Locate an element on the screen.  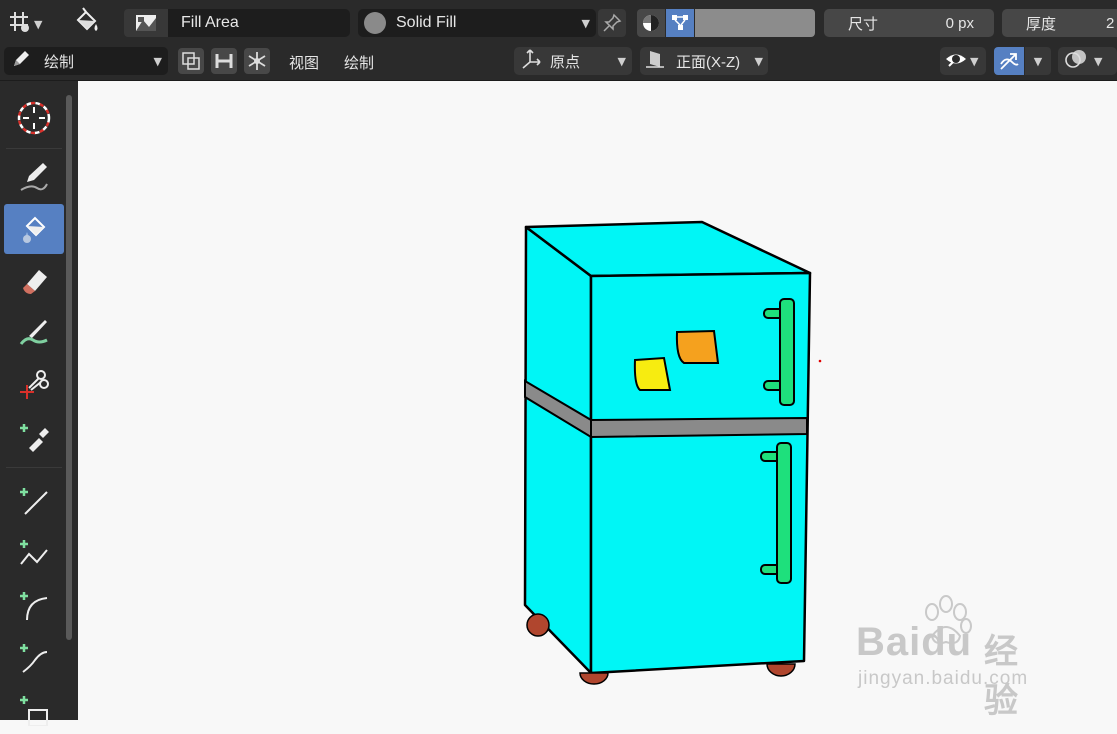
erase-tool is located at coordinates (34, 281).